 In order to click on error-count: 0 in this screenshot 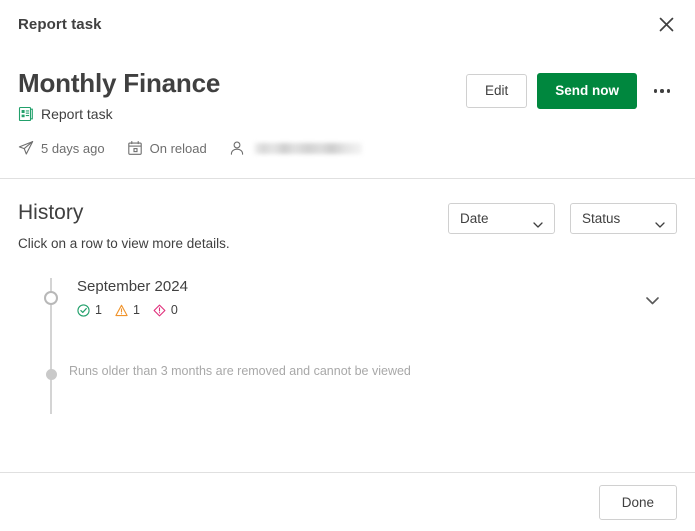, I will do `click(174, 310)`.